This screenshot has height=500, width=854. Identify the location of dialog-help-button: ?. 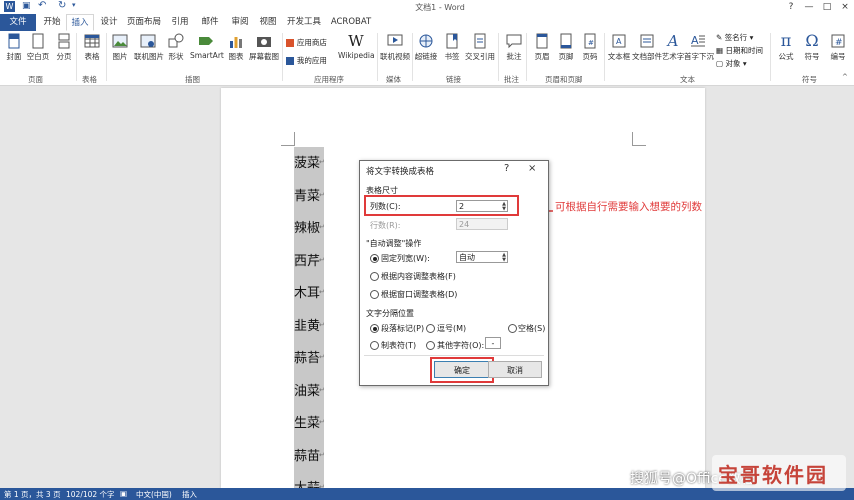
(506, 168).